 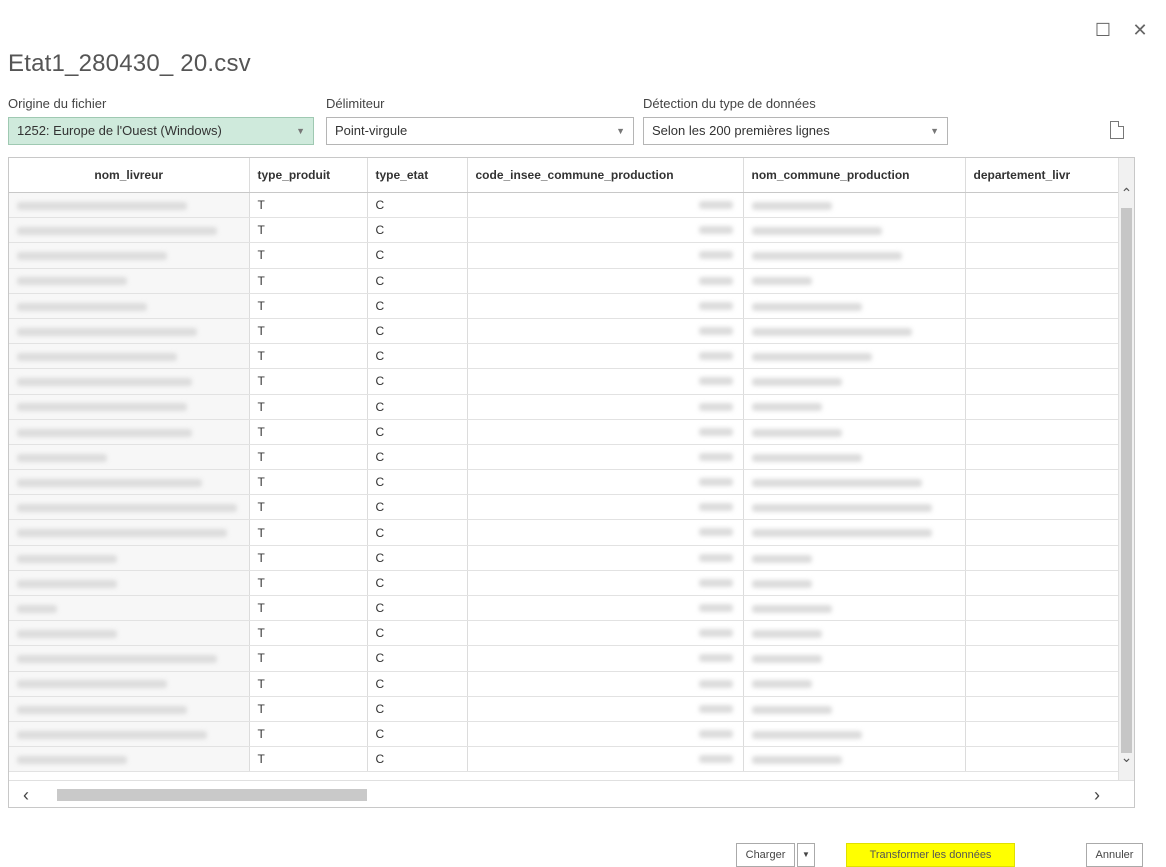 I want to click on load-button: Charger, so click(x=765, y=855).